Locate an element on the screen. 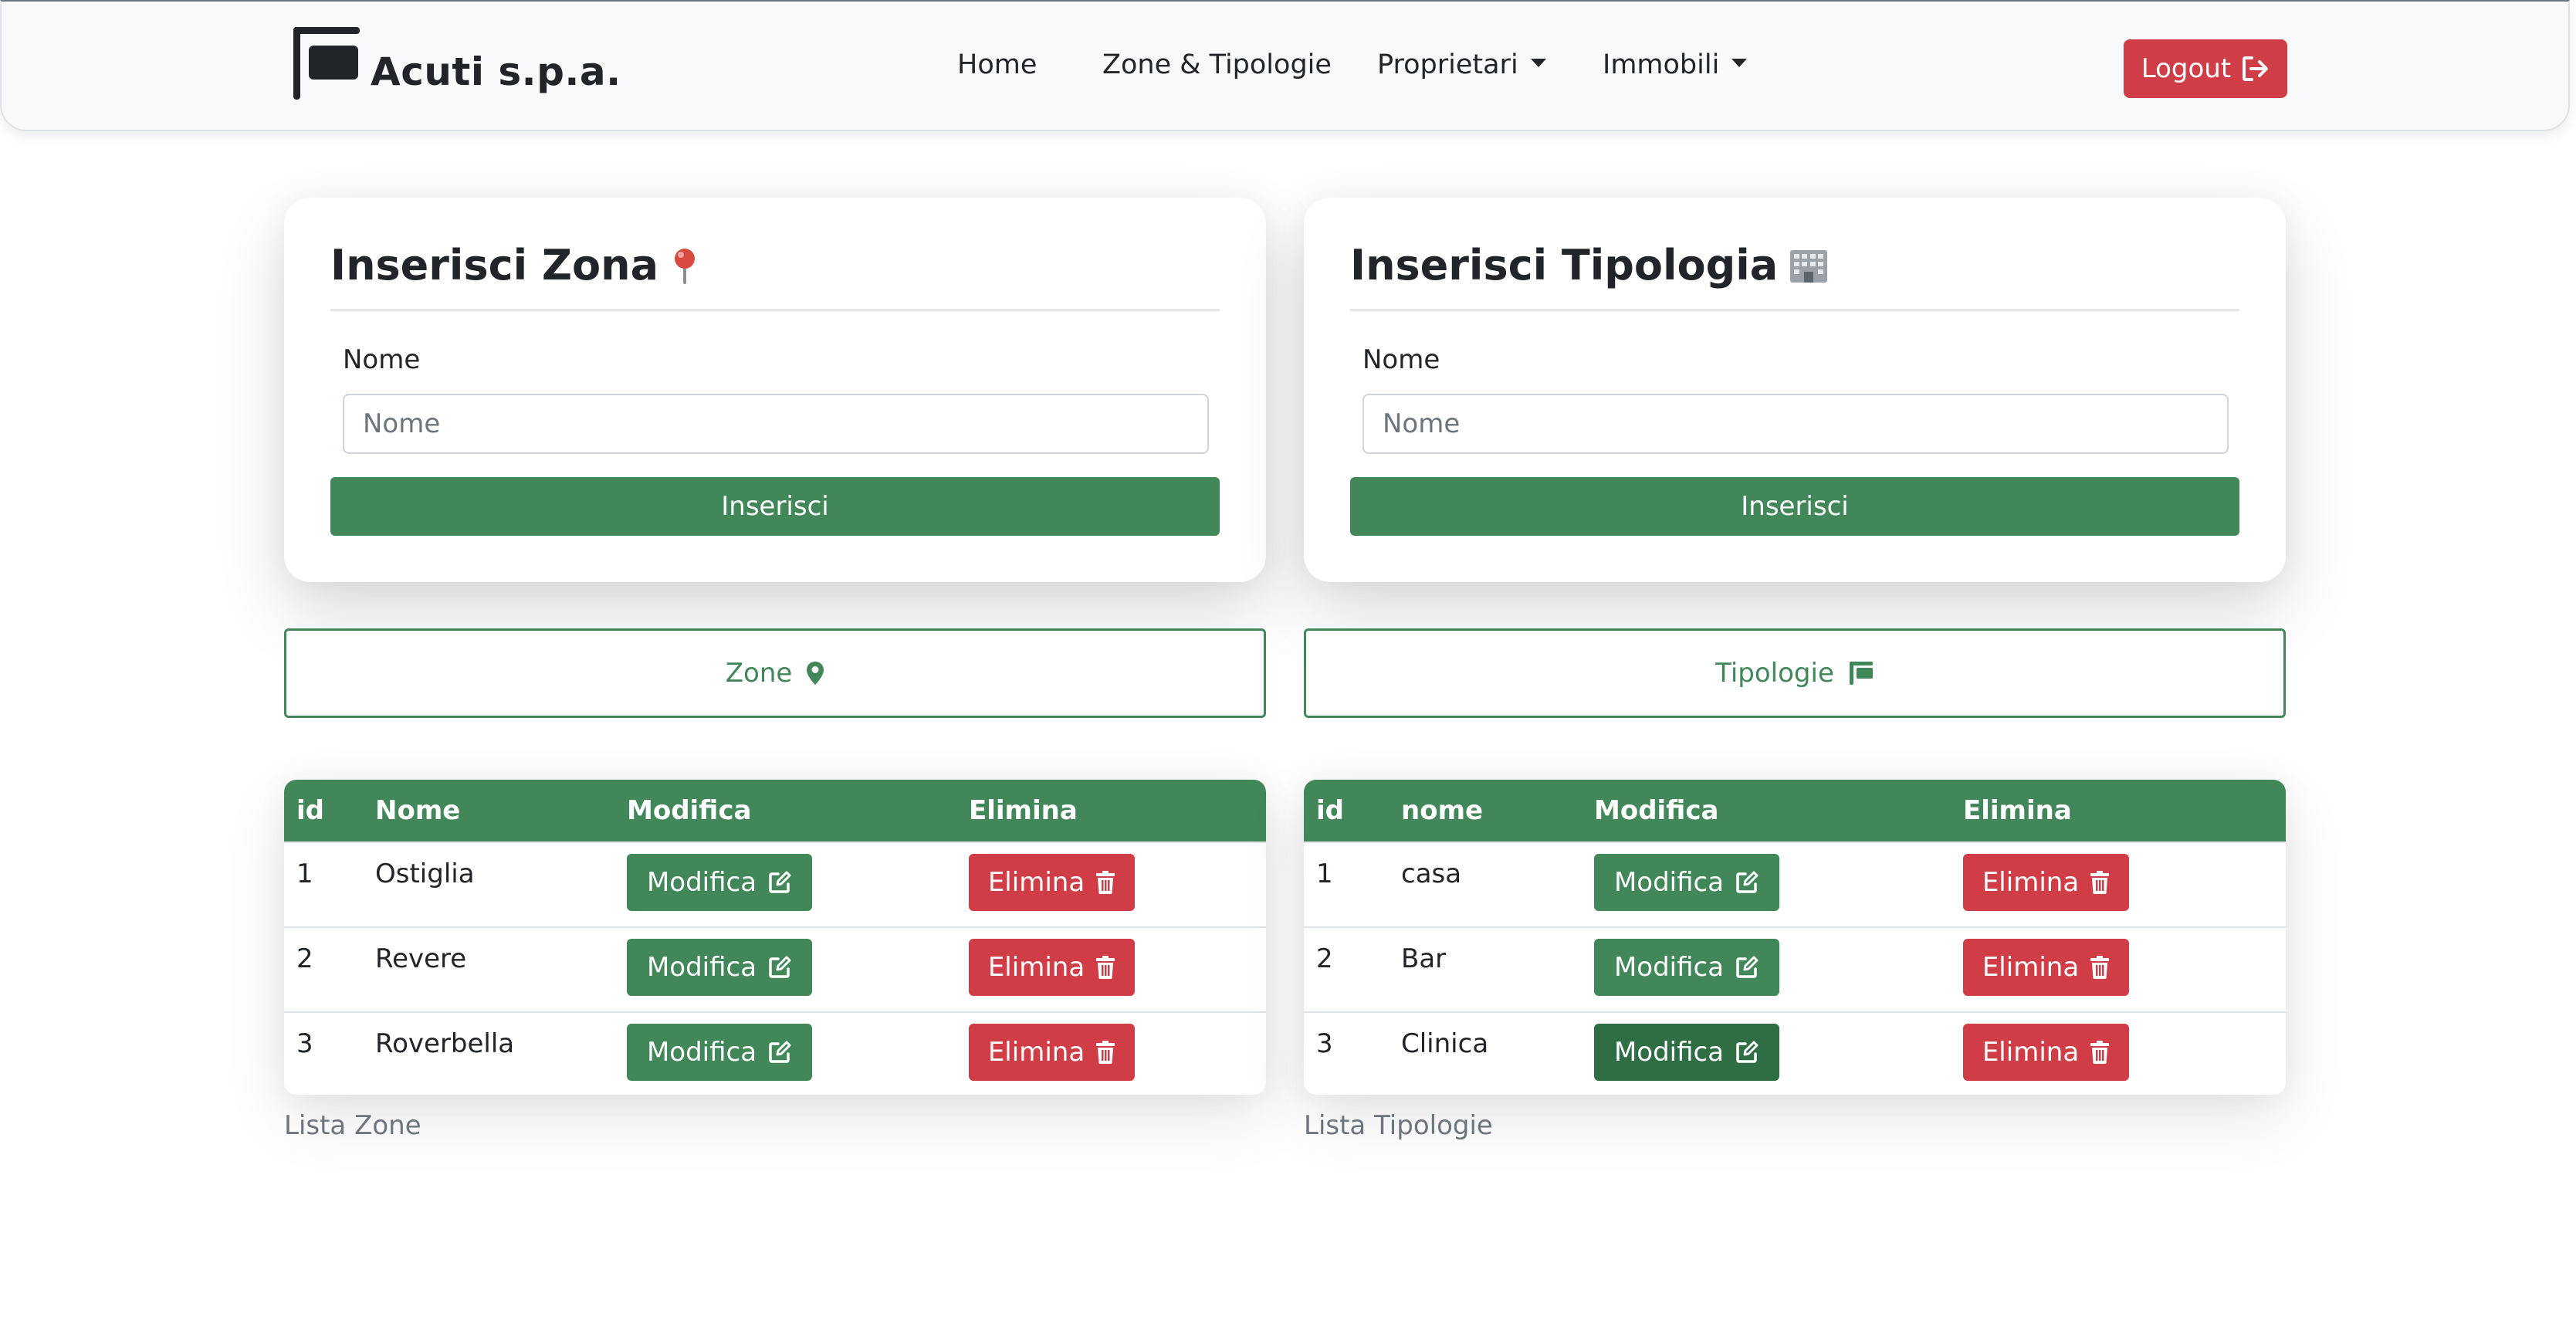 This screenshot has width=2576, height=1324. inserisci-tipologia-card: Inserisci Tipologia Nome Inserisci is located at coordinates (1795, 390).